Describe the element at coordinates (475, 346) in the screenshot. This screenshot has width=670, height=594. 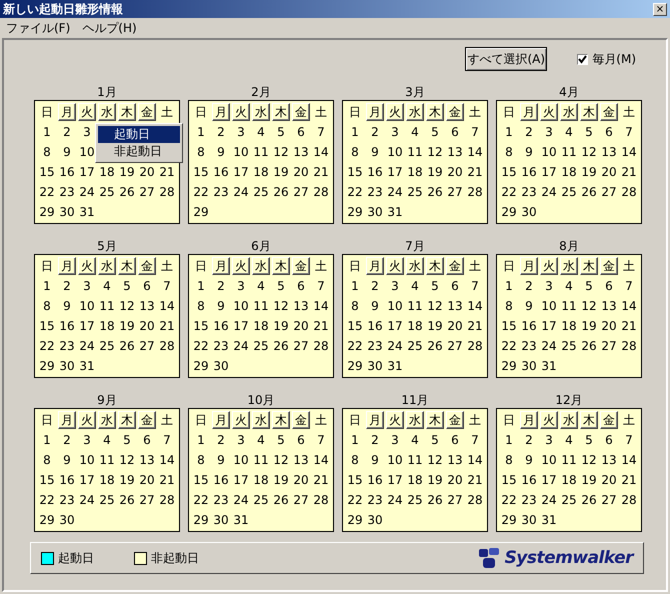
I see `day-cell: 28` at that location.